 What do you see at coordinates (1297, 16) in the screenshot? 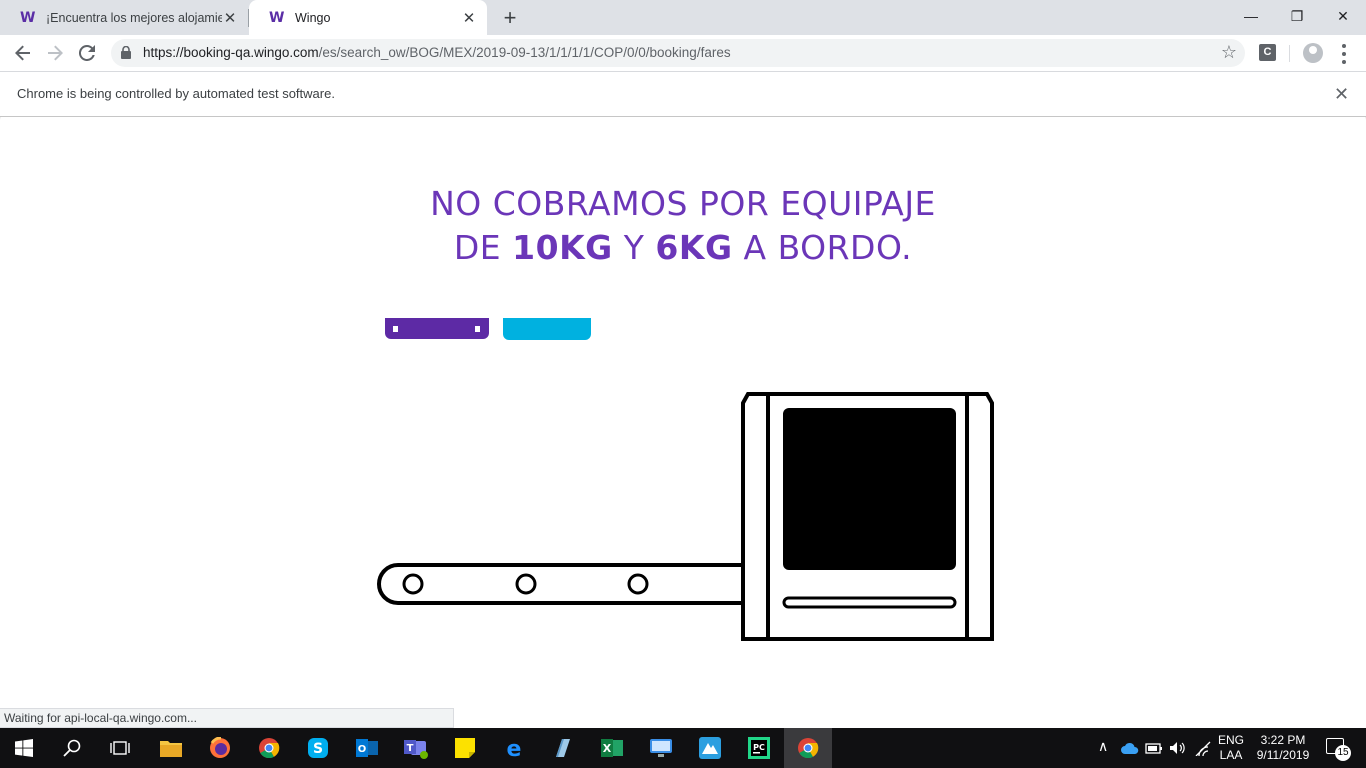
I see `restore-button: ❐` at bounding box center [1297, 16].